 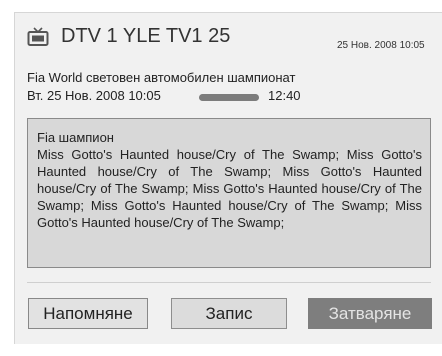 I want to click on program-progress-fill, so click(x=229, y=97).